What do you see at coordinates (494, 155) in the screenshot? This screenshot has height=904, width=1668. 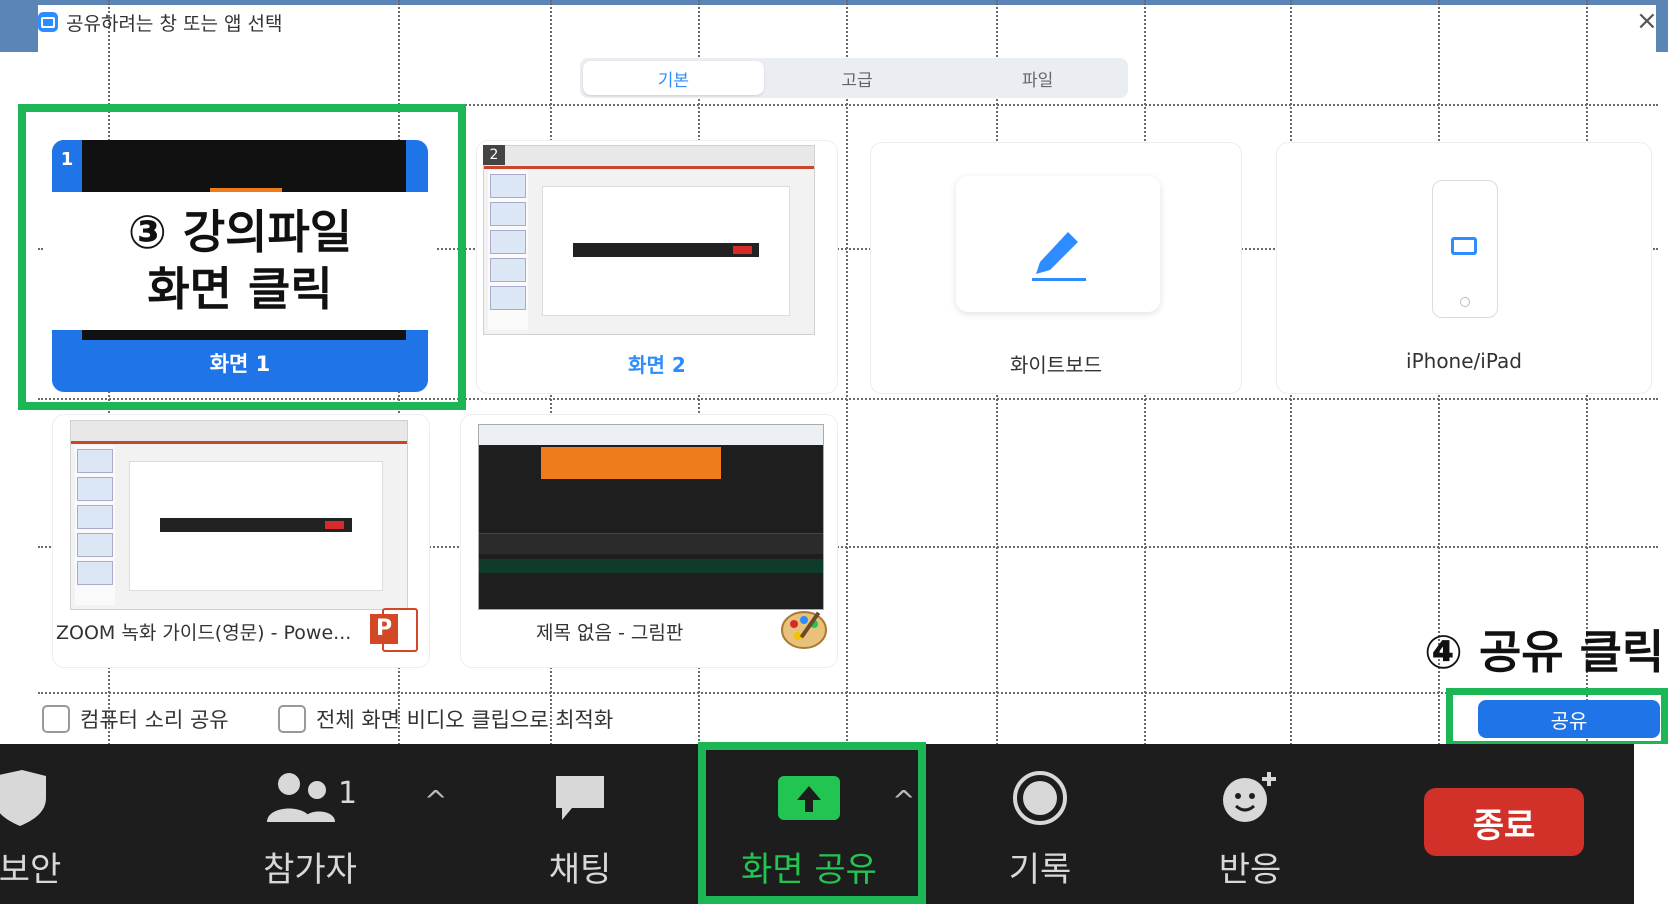 I see `screen-number-badge: 2` at bounding box center [494, 155].